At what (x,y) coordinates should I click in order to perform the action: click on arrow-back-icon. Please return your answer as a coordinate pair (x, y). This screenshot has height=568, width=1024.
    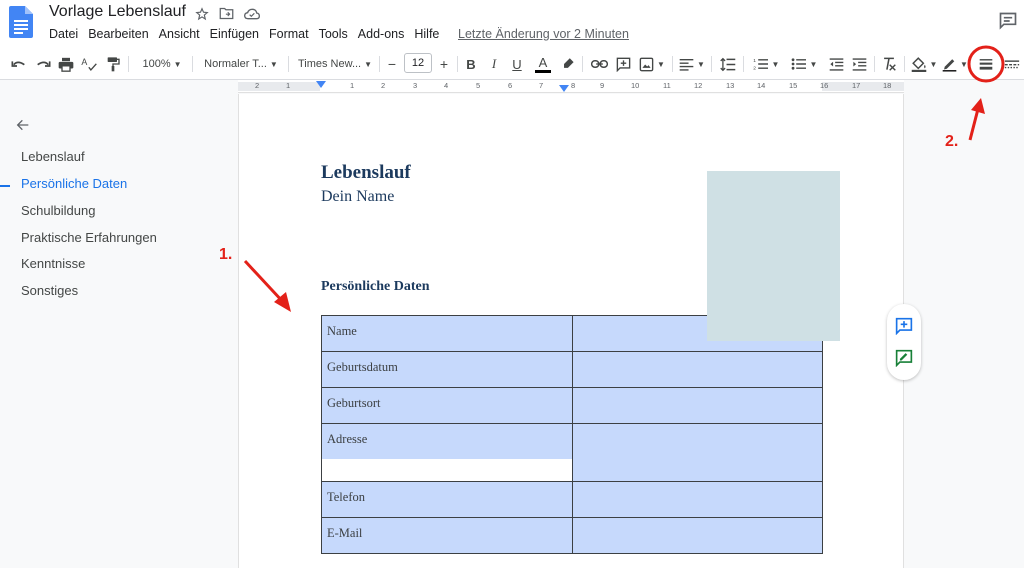
    Looking at the image, I should click on (23, 127).